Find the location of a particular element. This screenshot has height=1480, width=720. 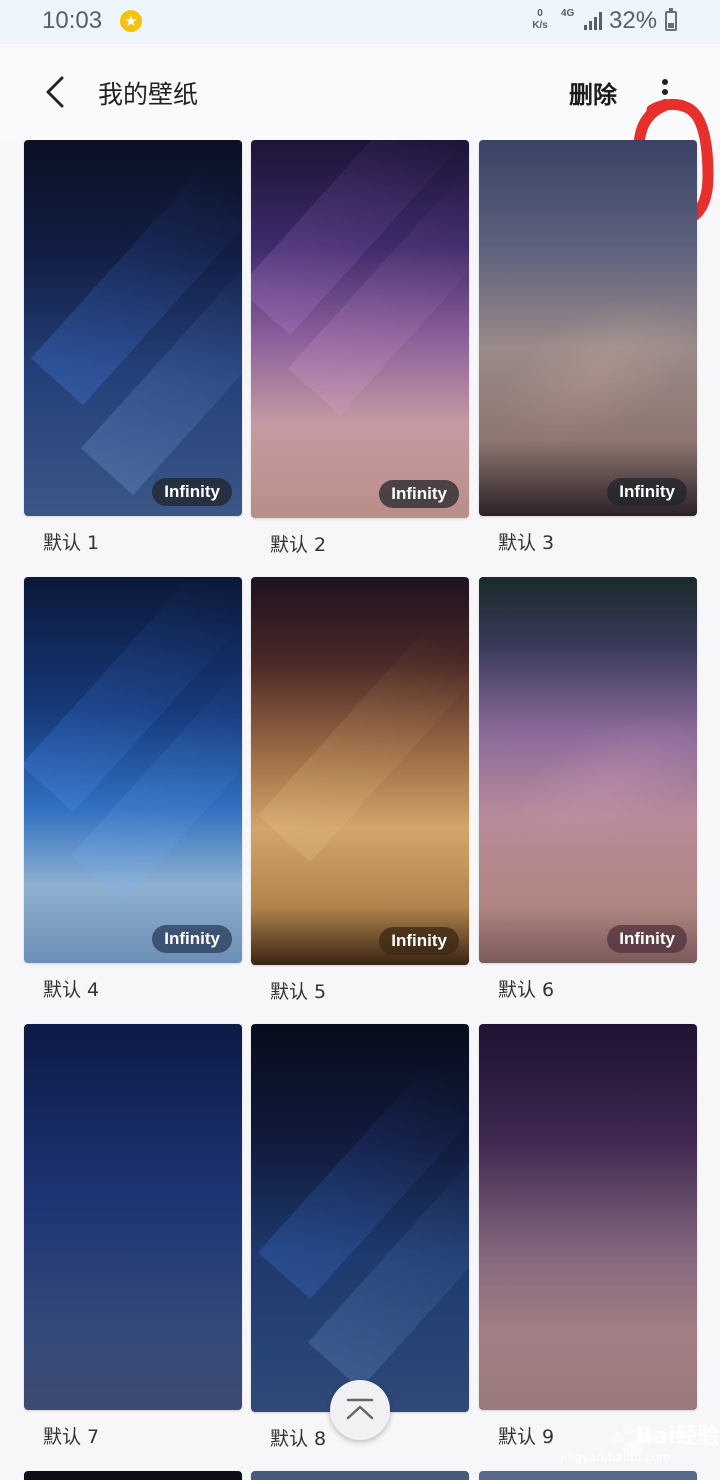

more-options-button is located at coordinates (665, 92).